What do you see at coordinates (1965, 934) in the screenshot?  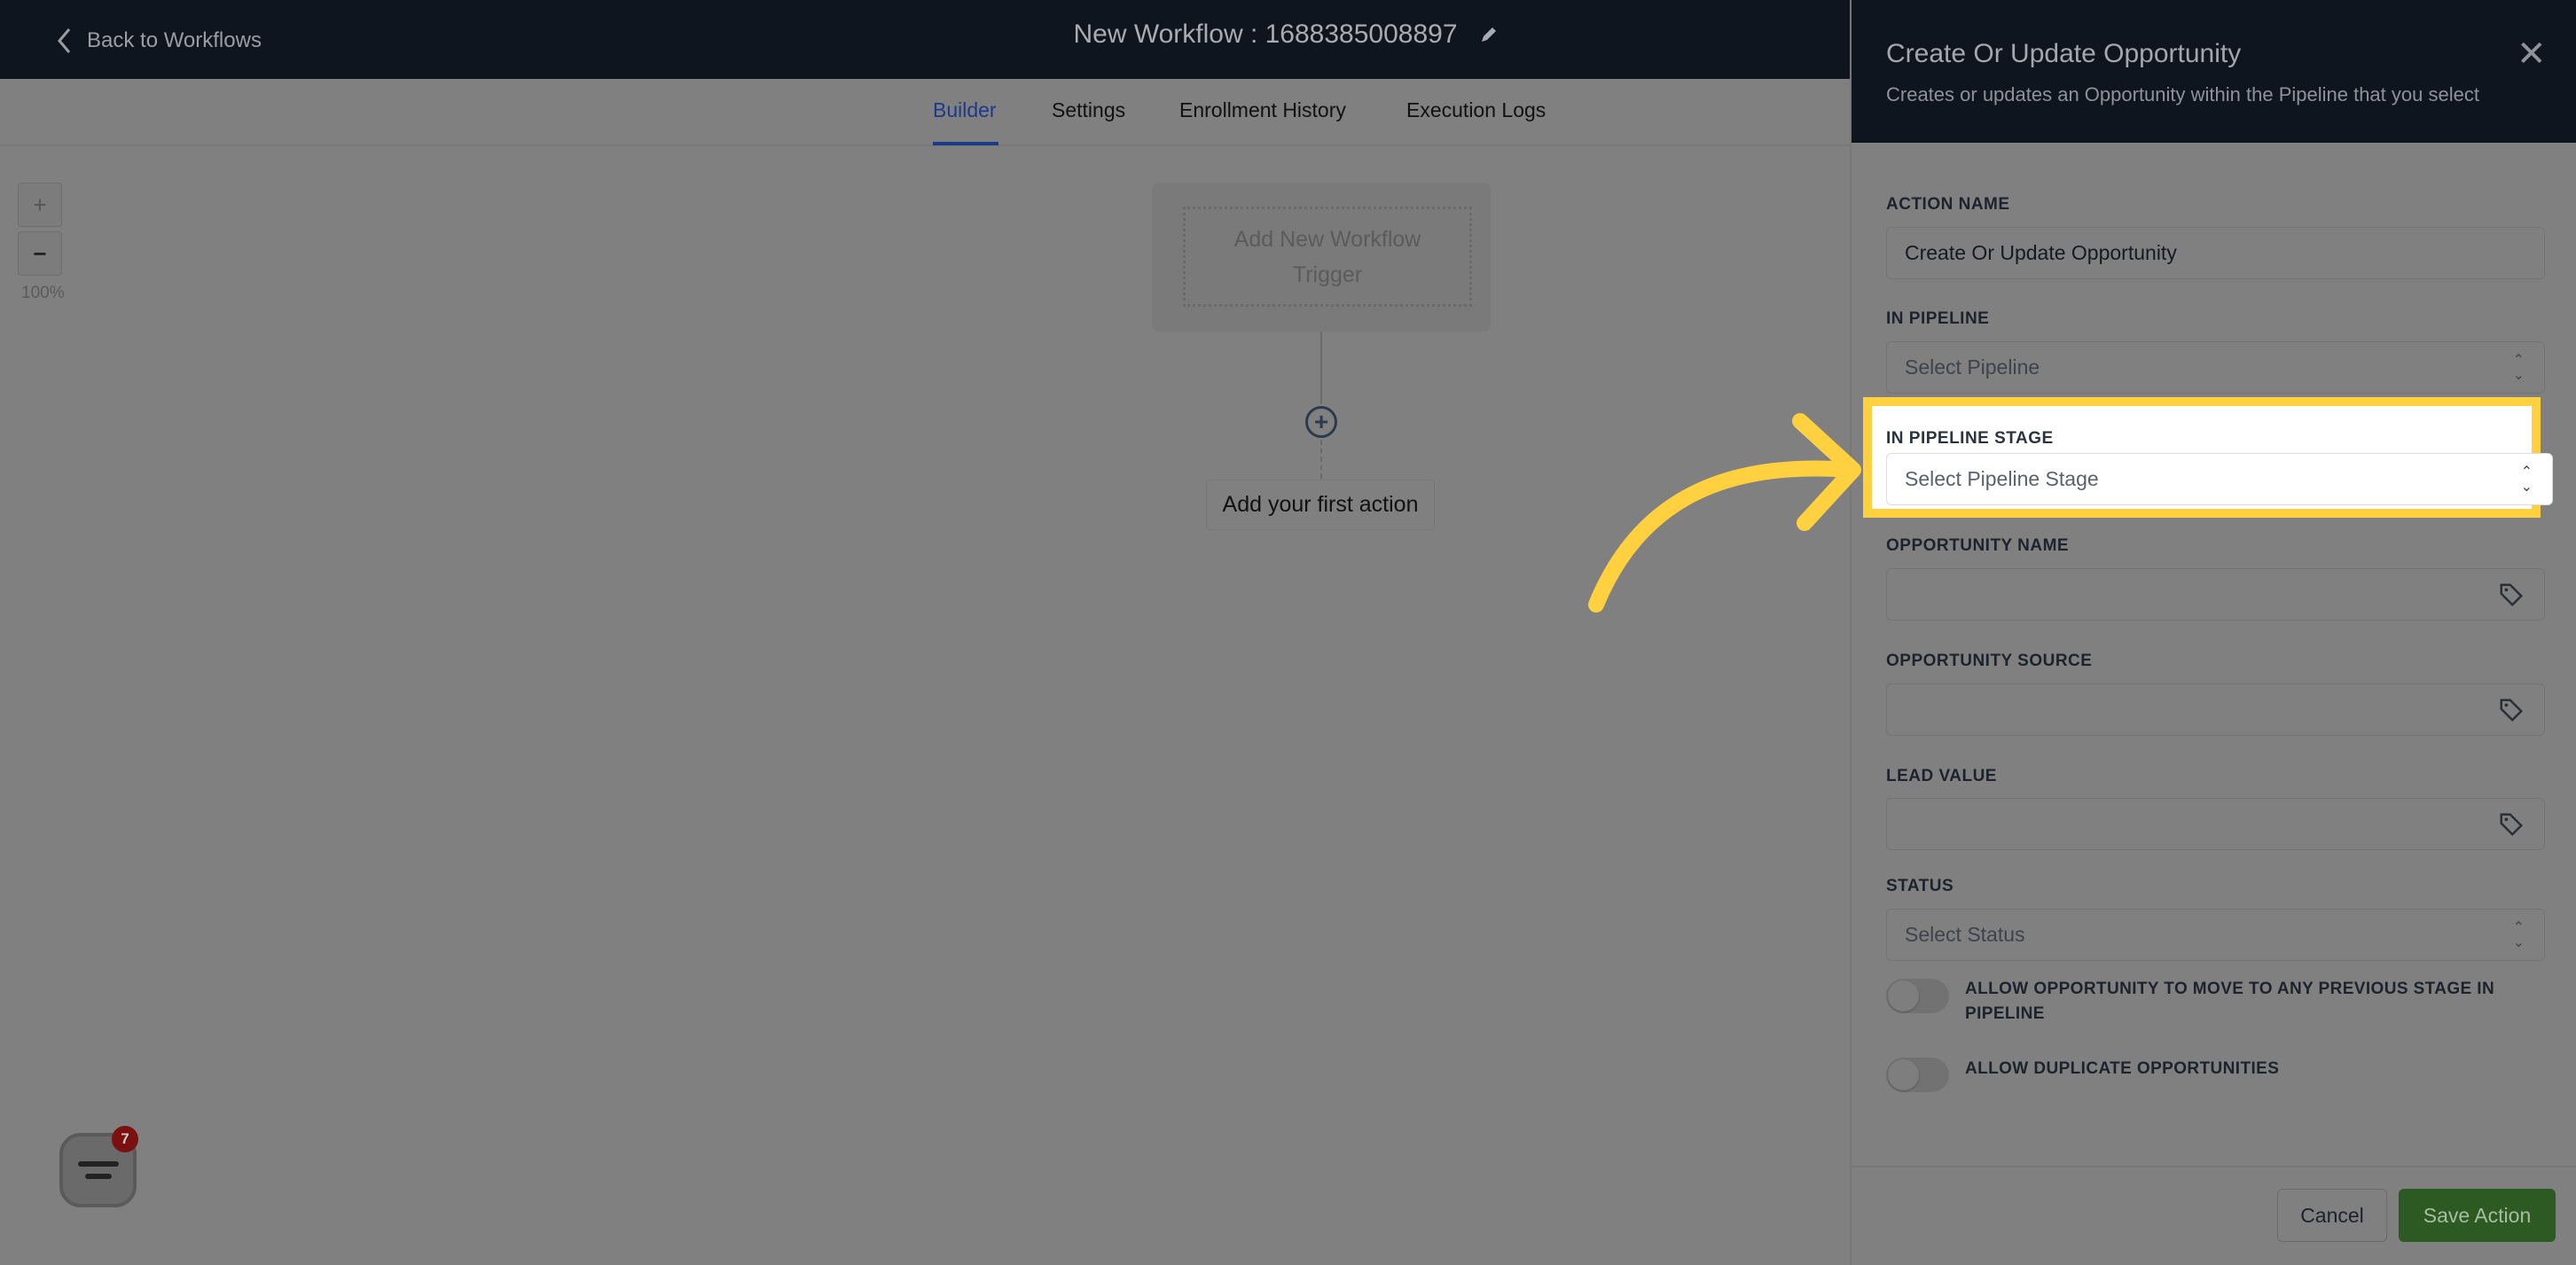 I see `status-placeholder: Select Status` at bounding box center [1965, 934].